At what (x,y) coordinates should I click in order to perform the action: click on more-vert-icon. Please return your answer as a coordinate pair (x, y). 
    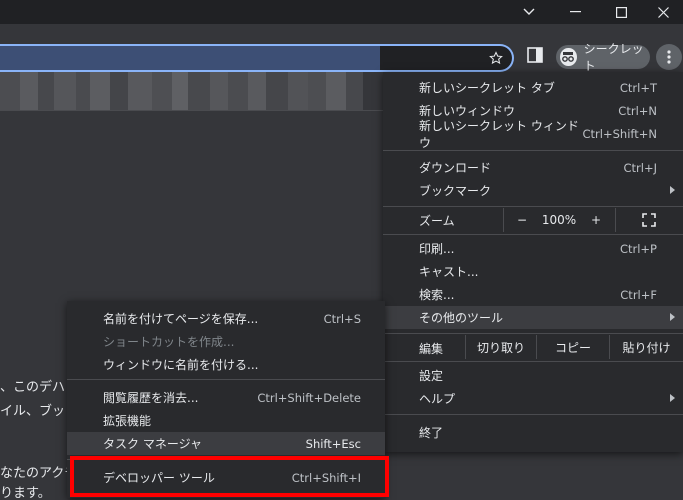
    Looking at the image, I should click on (669, 57).